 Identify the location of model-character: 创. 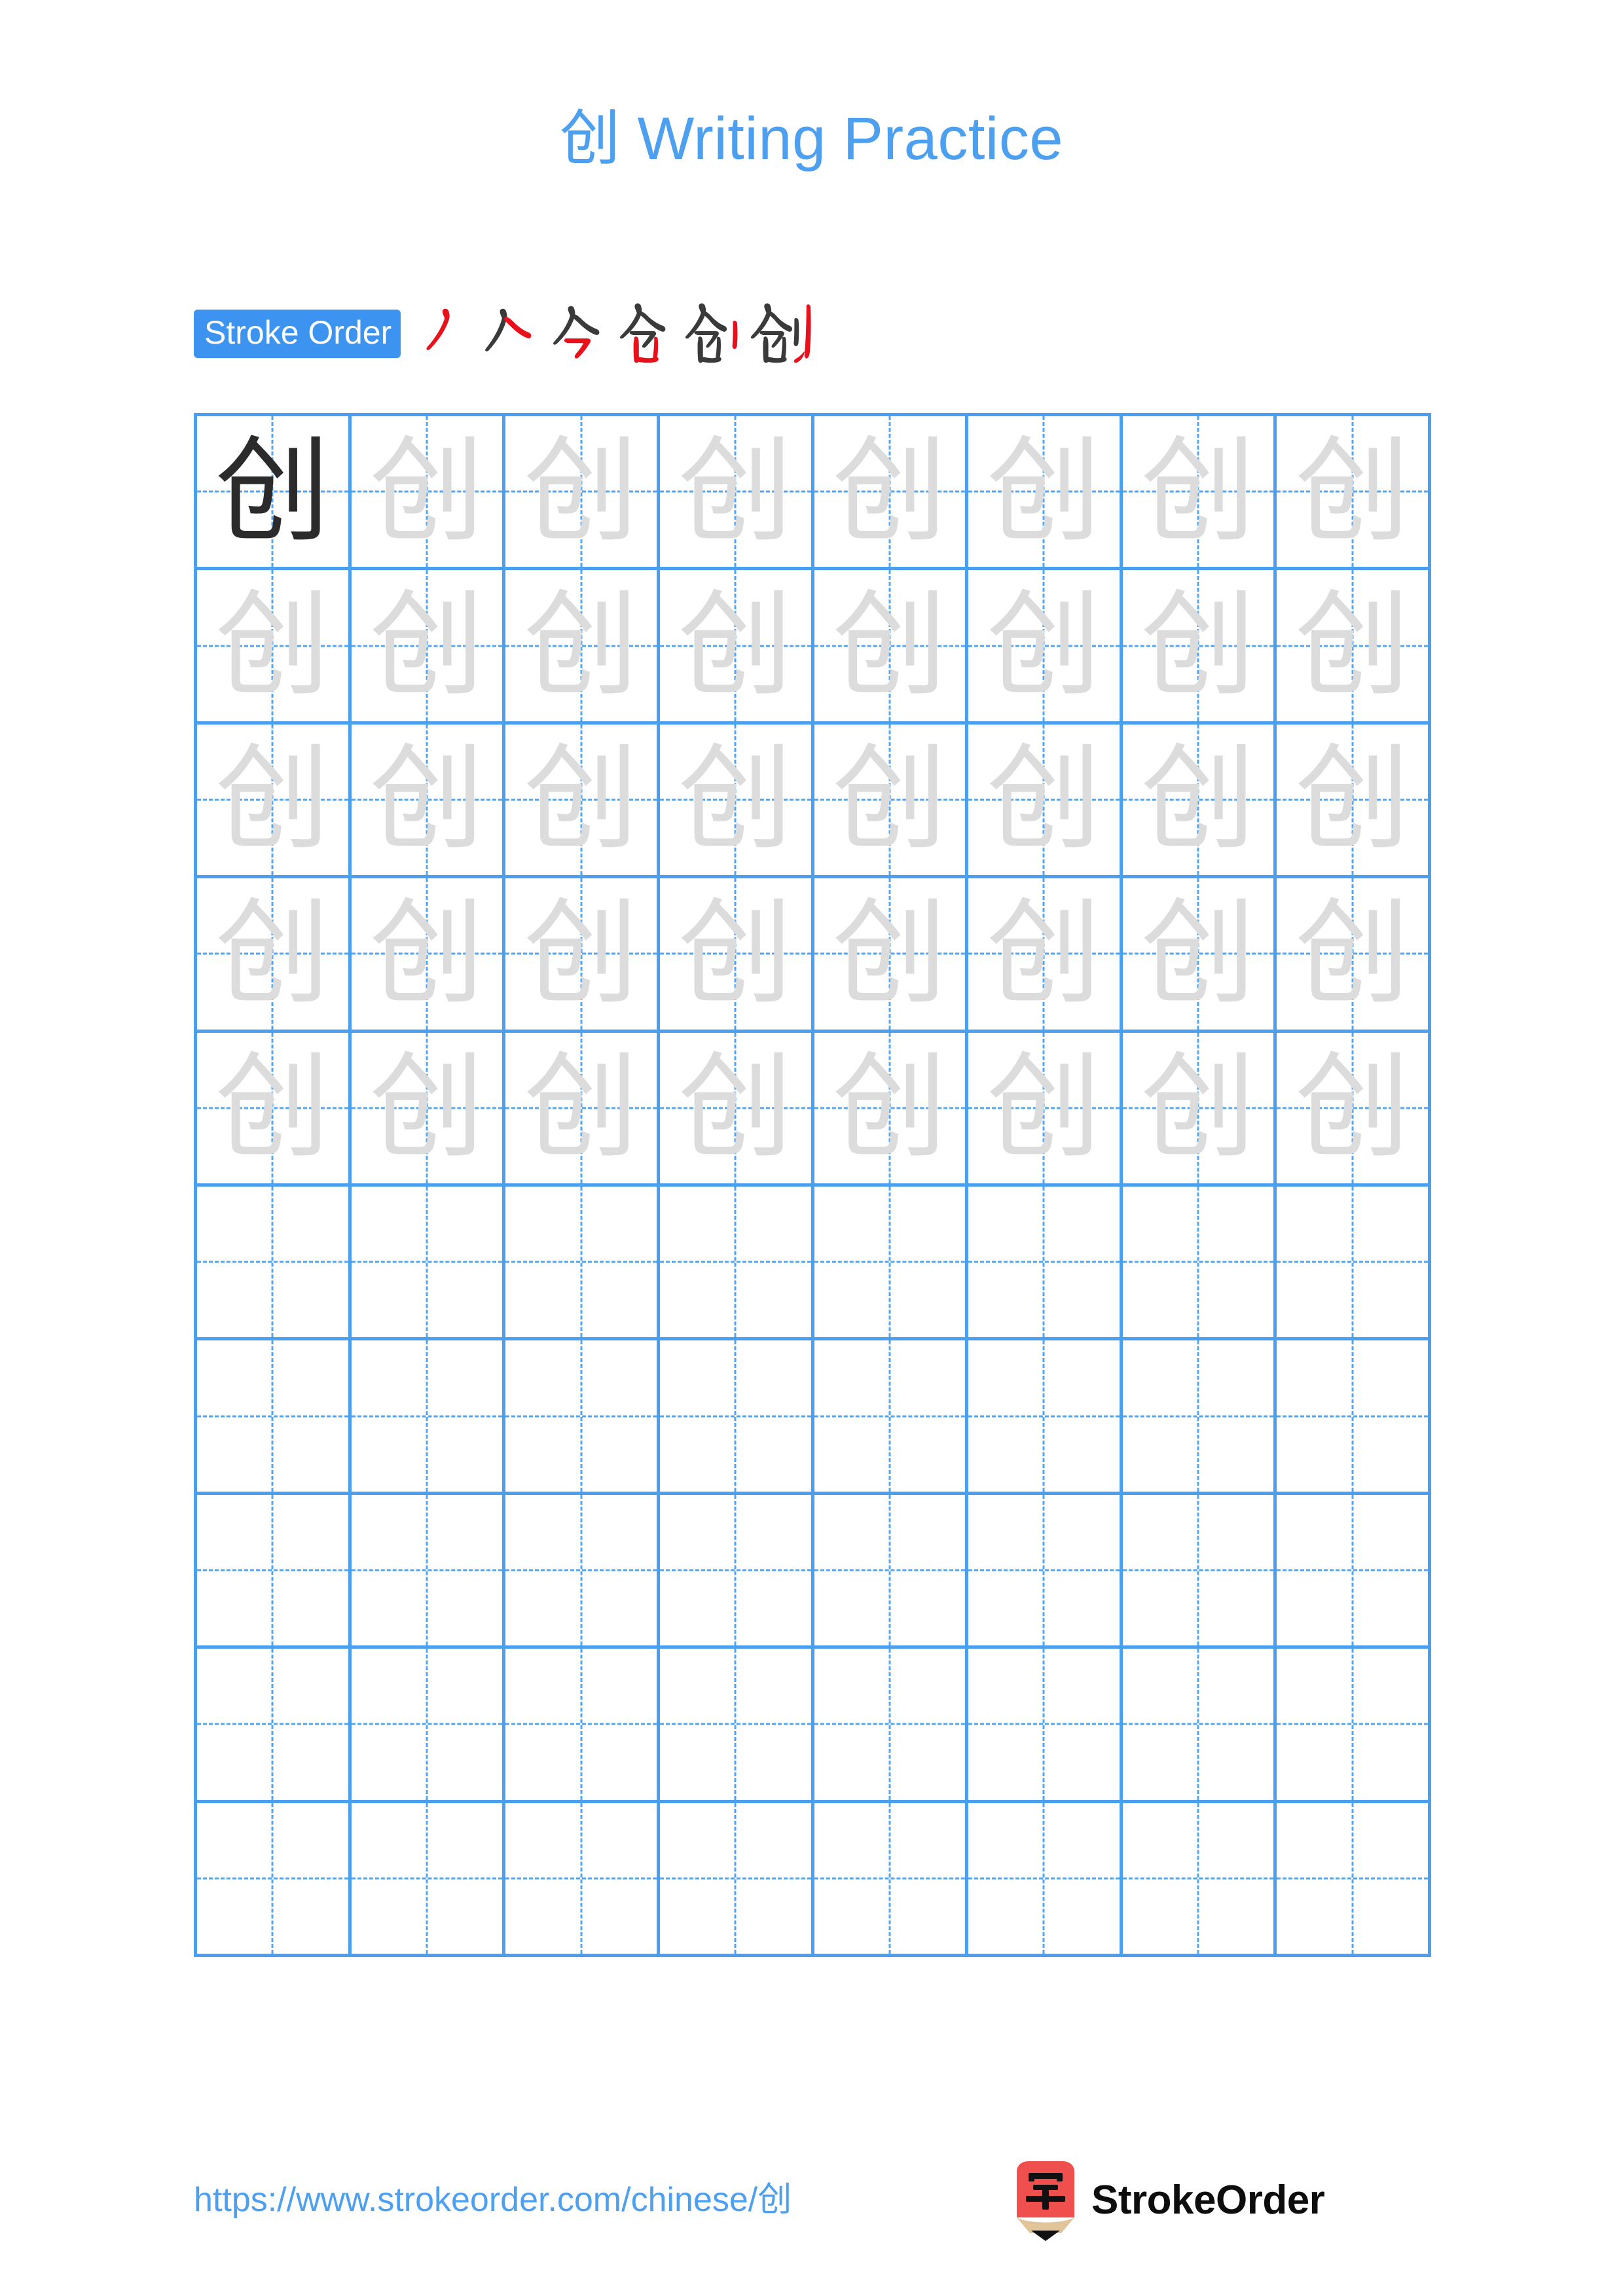
(272, 491).